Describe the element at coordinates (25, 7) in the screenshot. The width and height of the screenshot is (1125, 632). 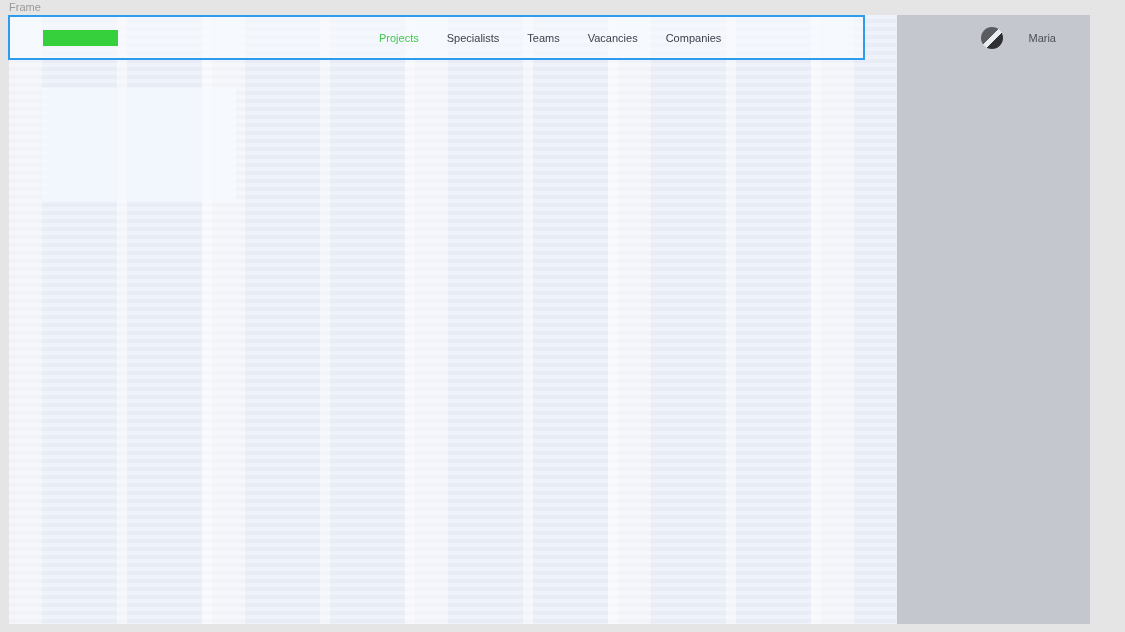
I see `frame-label: Frame` at that location.